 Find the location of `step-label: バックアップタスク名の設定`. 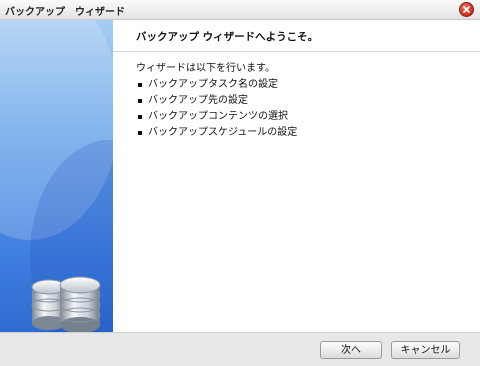

step-label: バックアップタスク名の設定 is located at coordinates (213, 84).